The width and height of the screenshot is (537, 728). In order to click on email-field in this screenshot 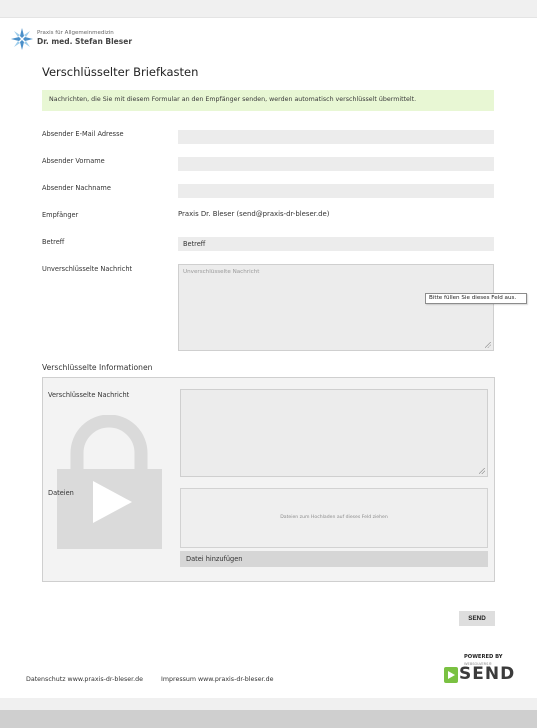, I will do `click(336, 137)`.